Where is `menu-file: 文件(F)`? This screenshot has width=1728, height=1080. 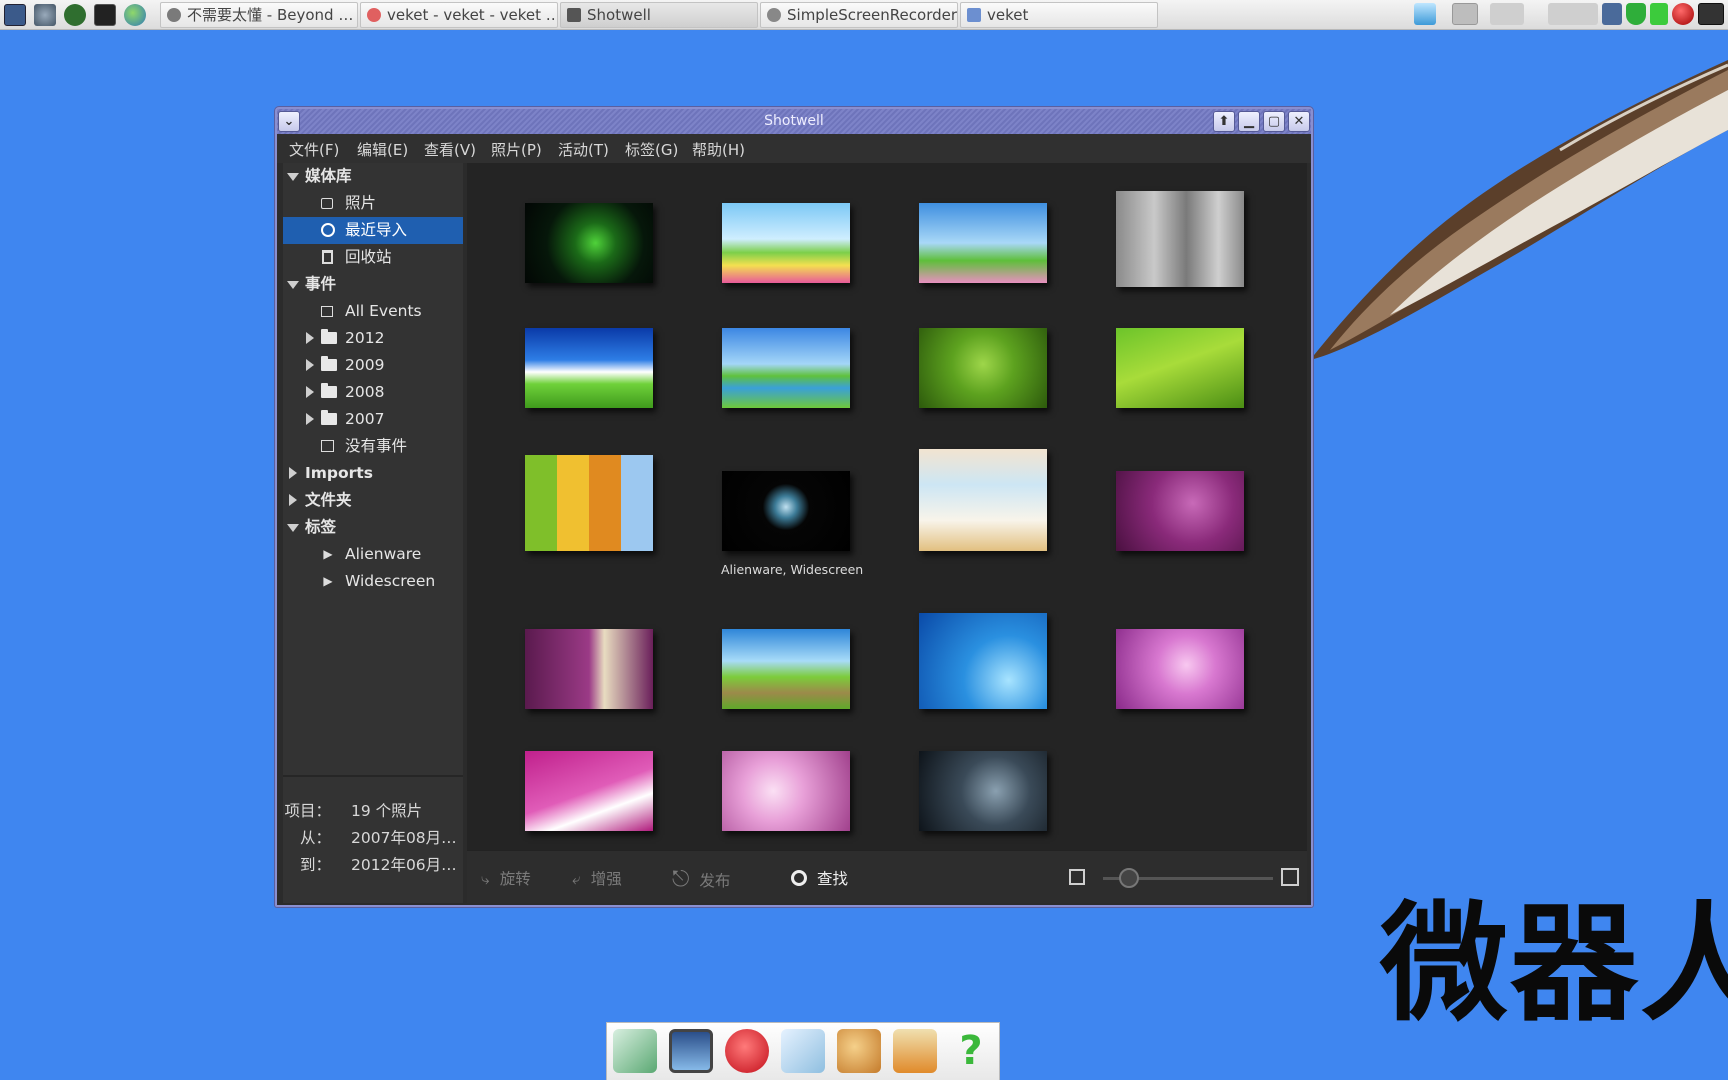 menu-file: 文件(F) is located at coordinates (314, 149).